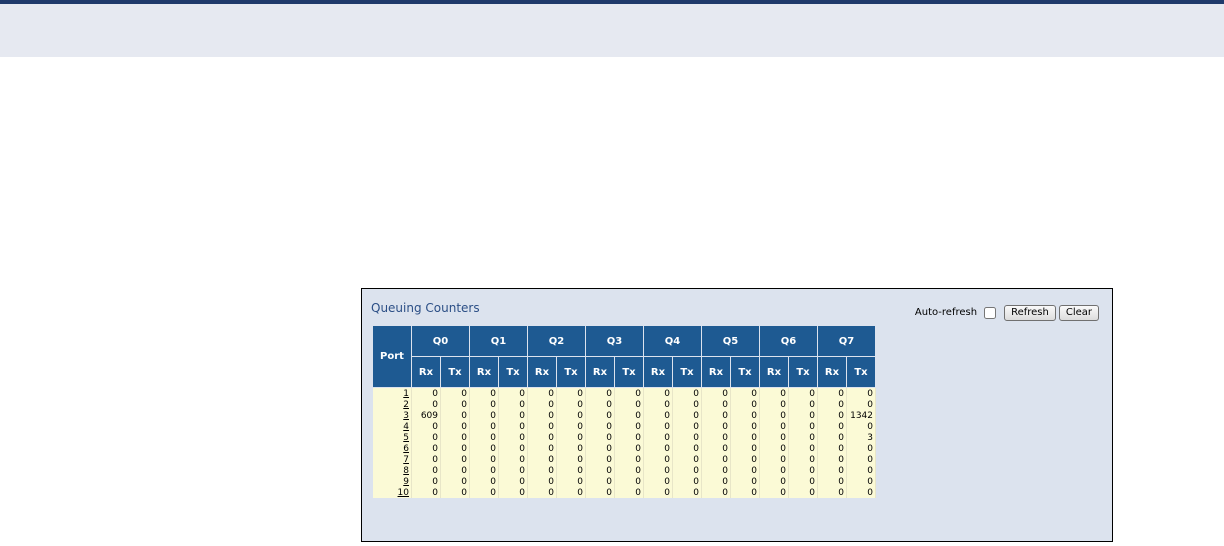  I want to click on clear-button: Clear, so click(1078, 312).